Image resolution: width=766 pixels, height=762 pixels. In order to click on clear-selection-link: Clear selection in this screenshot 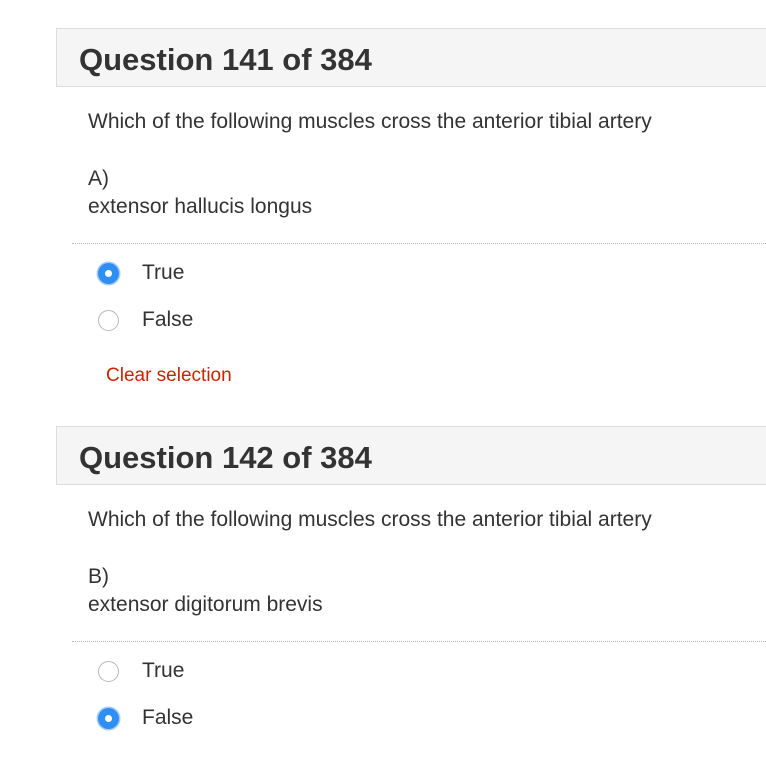, I will do `click(169, 376)`.